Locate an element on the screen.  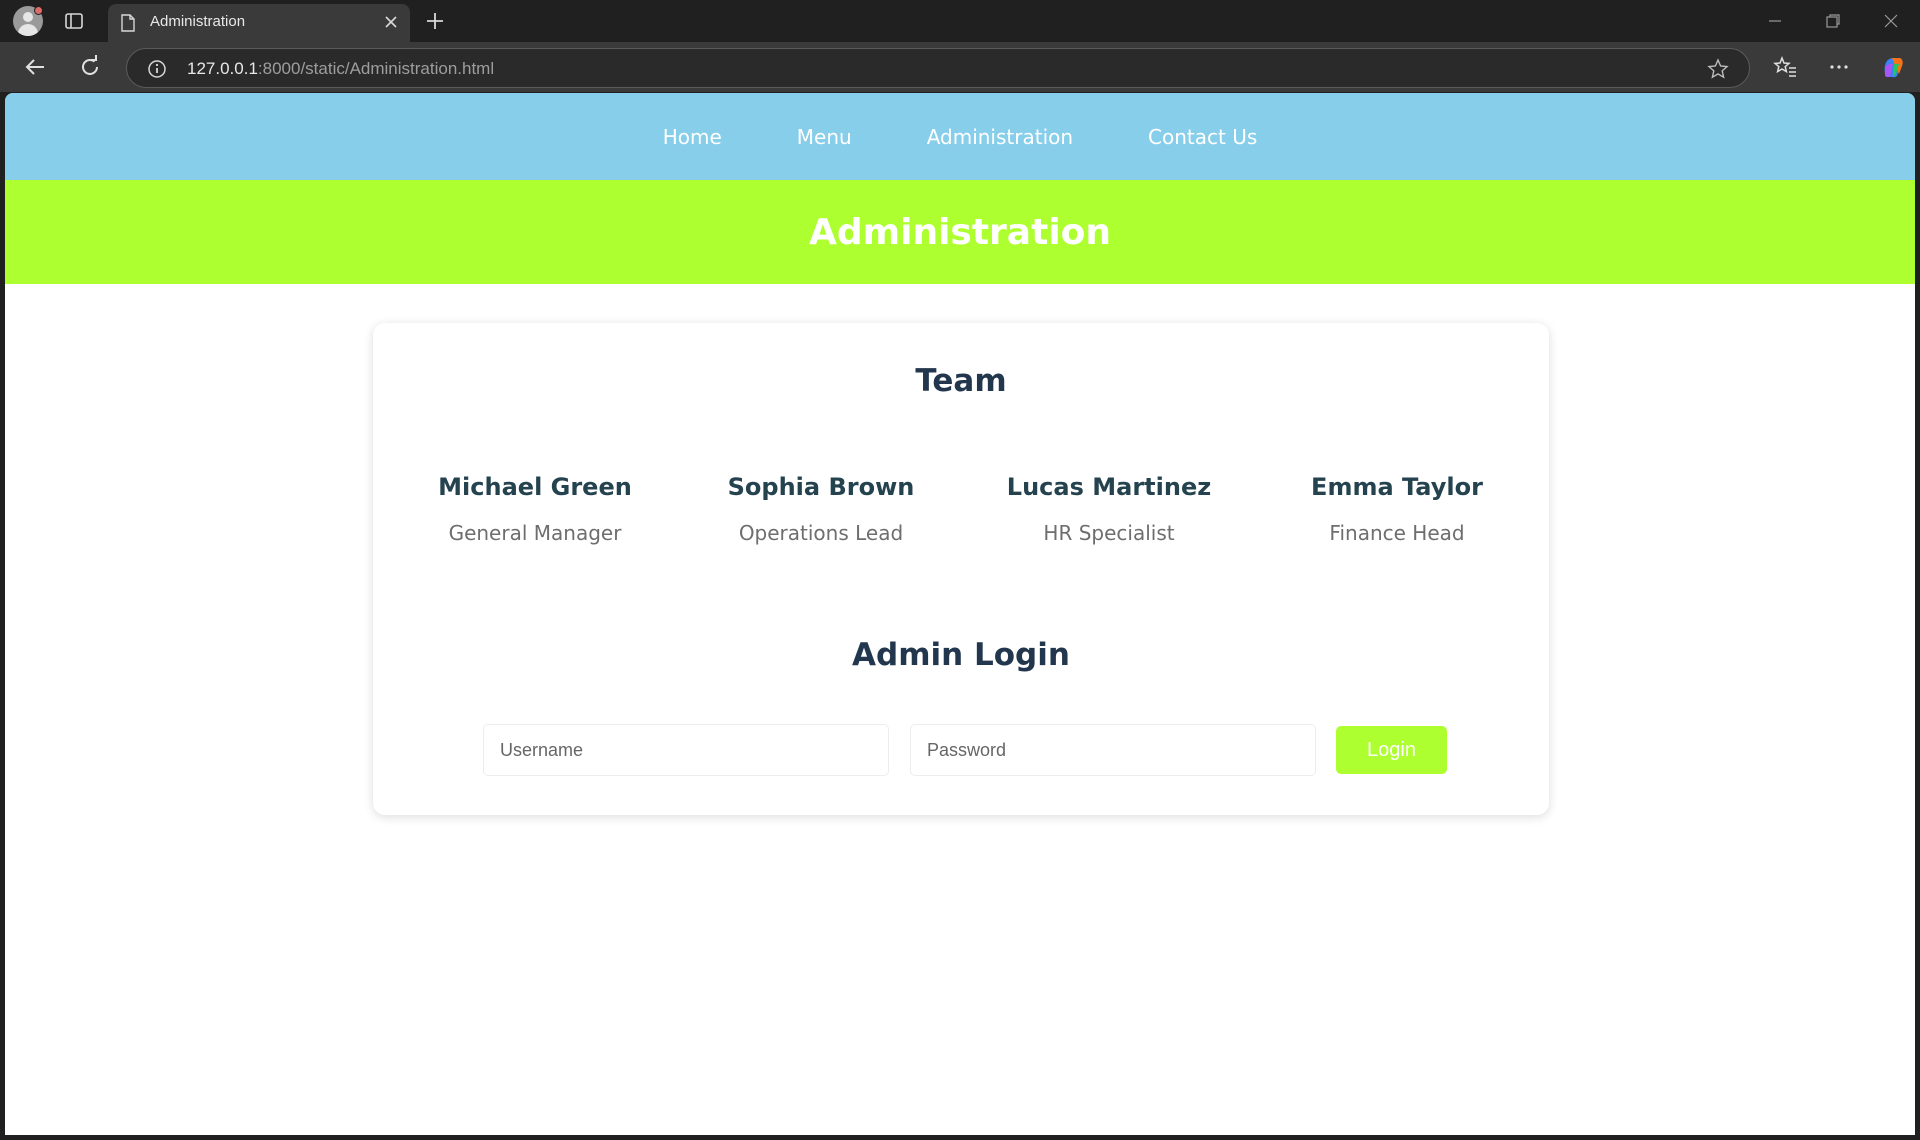
nav-link-home: Home is located at coordinates (692, 137).